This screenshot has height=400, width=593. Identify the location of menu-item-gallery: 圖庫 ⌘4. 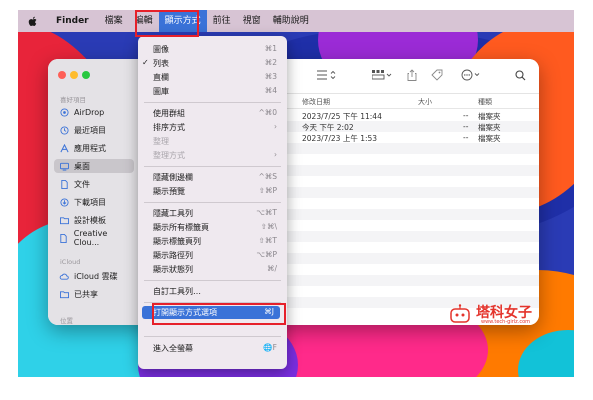
(212, 91).